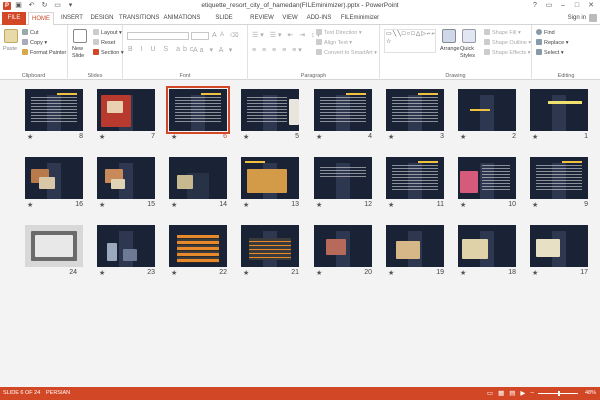 The width and height of the screenshot is (600, 400). I want to click on paste-icon, so click(11, 36).